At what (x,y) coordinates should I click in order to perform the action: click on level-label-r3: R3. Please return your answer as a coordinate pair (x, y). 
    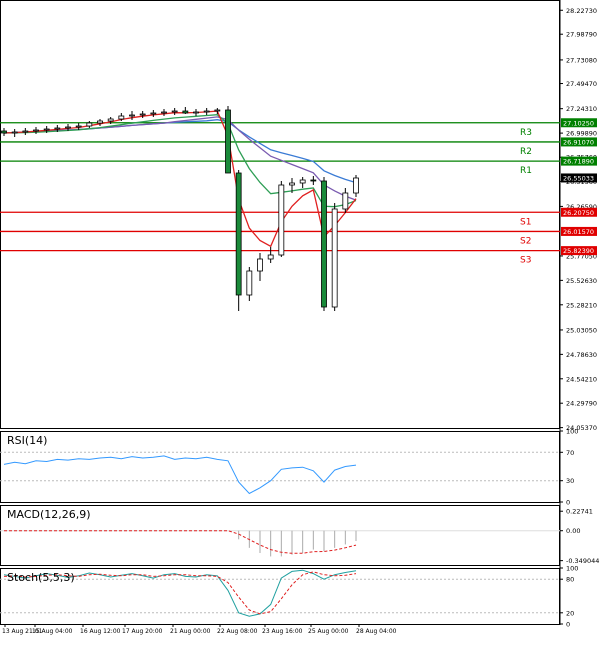
    Looking at the image, I should click on (526, 133).